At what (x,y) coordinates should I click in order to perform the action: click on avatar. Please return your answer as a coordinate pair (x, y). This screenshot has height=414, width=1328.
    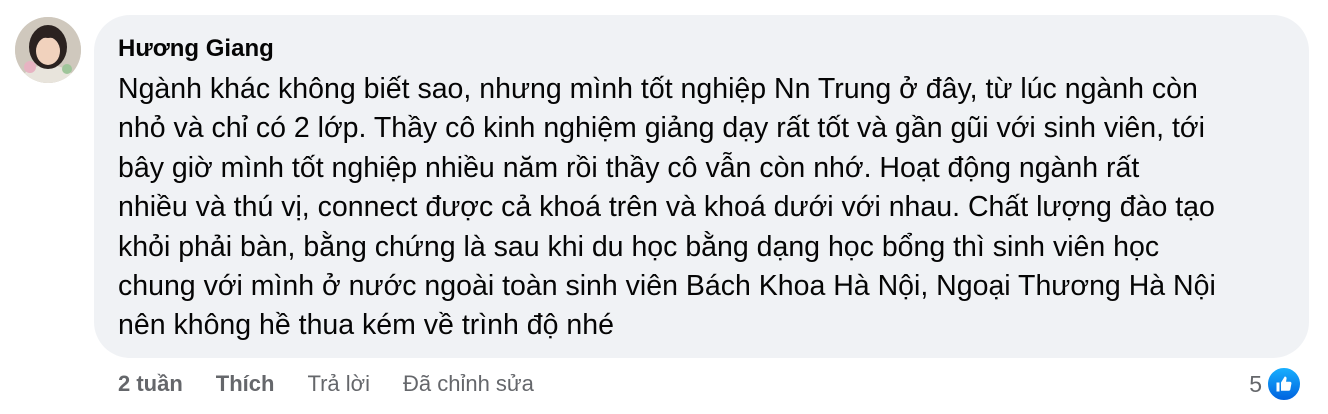
    Looking at the image, I should click on (48, 50).